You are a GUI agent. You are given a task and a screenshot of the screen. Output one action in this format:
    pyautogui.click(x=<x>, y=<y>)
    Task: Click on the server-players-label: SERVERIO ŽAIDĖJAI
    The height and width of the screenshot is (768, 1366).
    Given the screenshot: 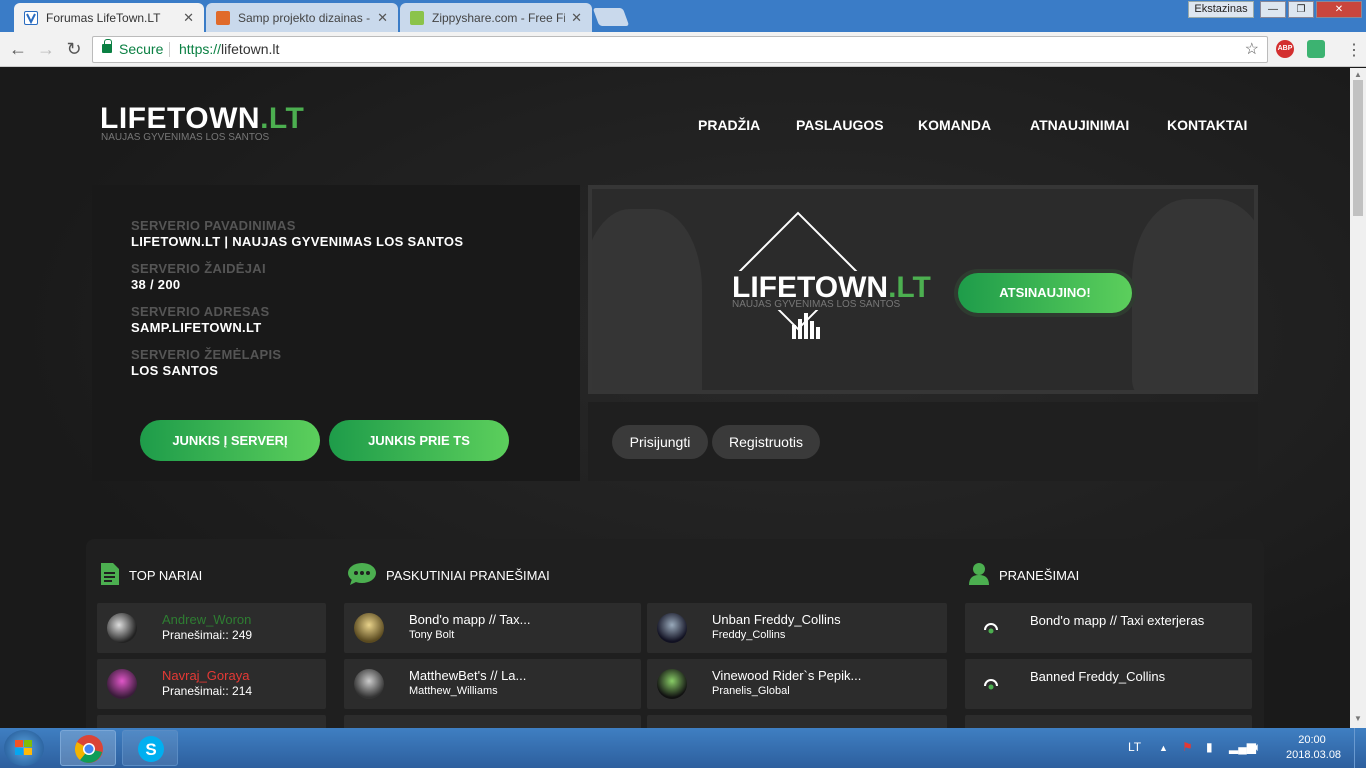 What is the action you would take?
    pyautogui.click(x=198, y=268)
    